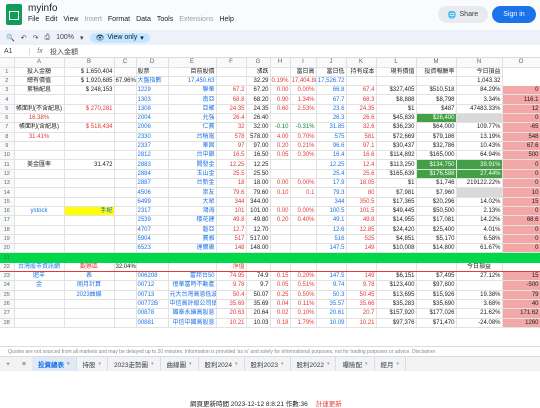 This screenshot has height=408, width=540. I want to click on cell: 漲跌, so click(258, 72).